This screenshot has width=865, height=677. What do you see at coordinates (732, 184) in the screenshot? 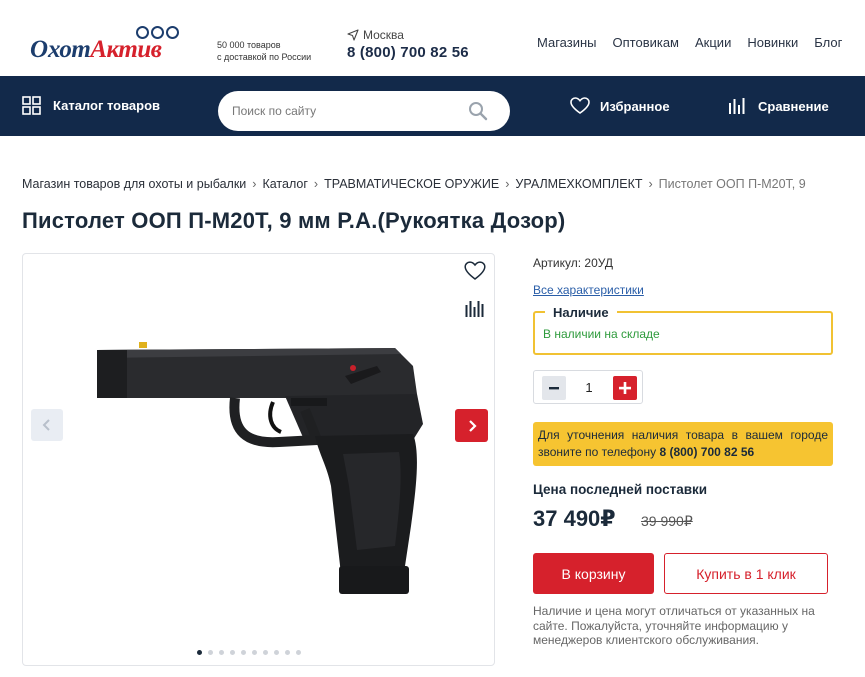
I see `breadcrumb-current: Пистолет ООП П-М20Т, 9` at bounding box center [732, 184].